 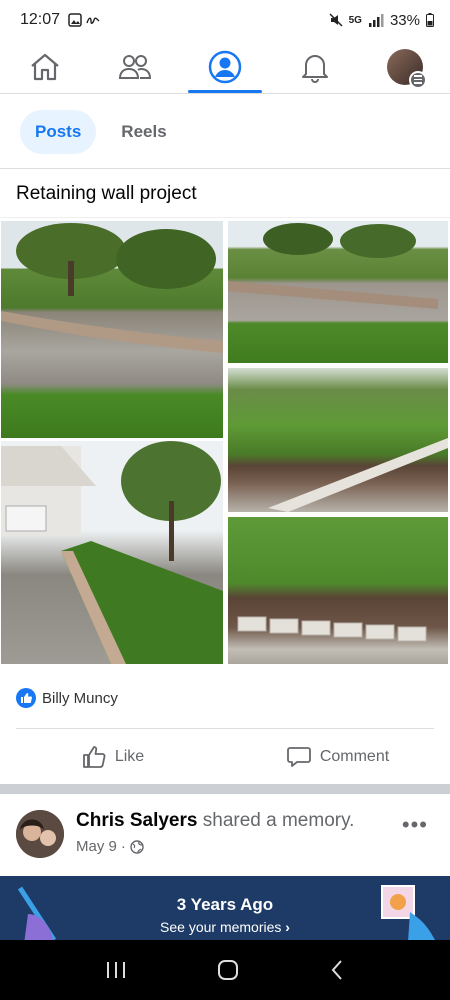 What do you see at coordinates (225, 728) in the screenshot?
I see `divider` at bounding box center [225, 728].